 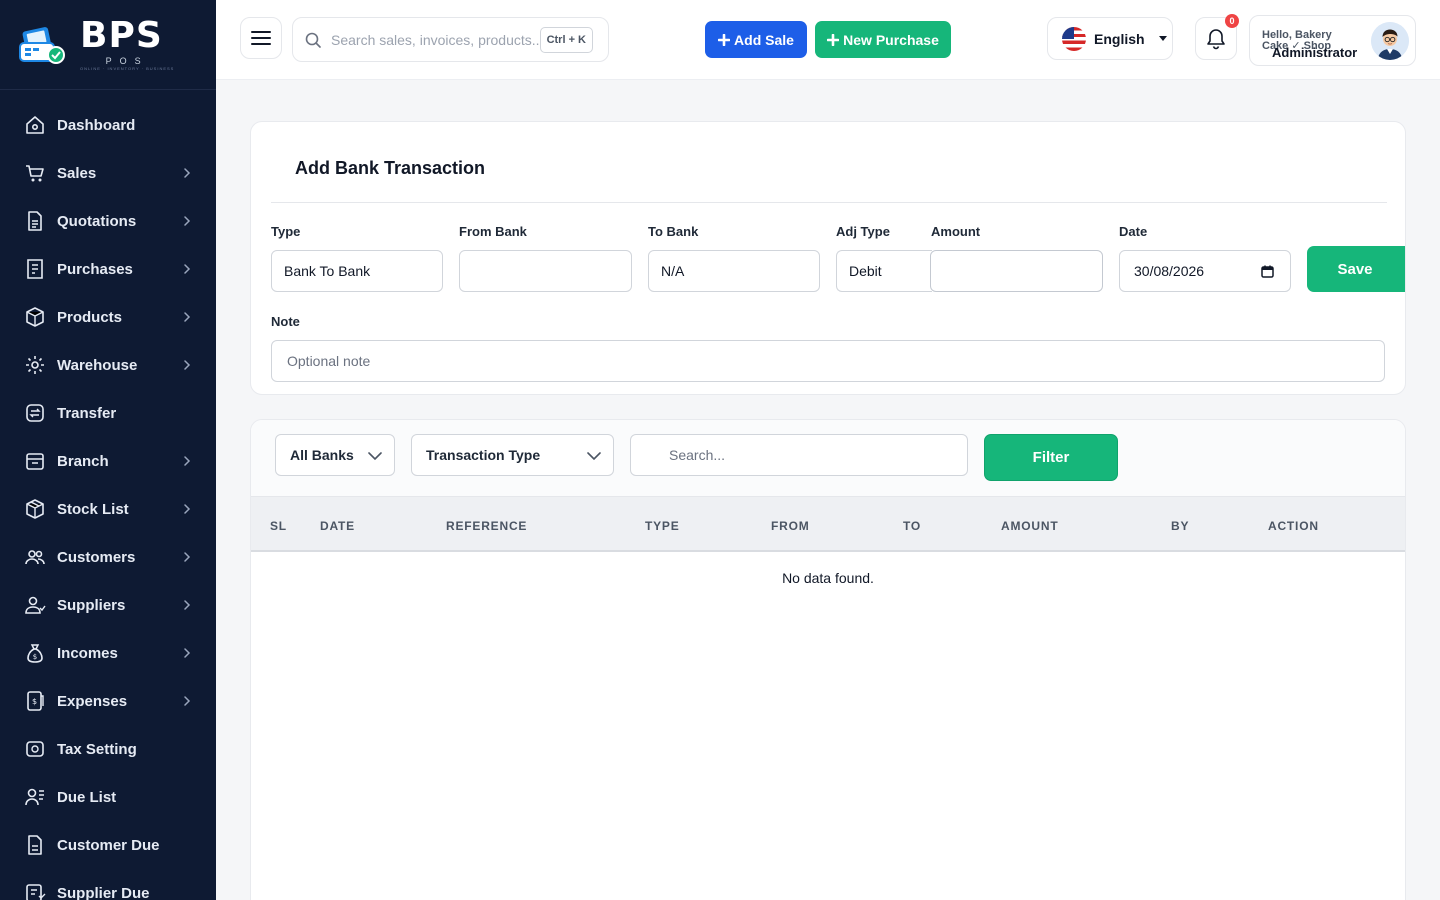 What do you see at coordinates (35, 125) in the screenshot?
I see `home-icon` at bounding box center [35, 125].